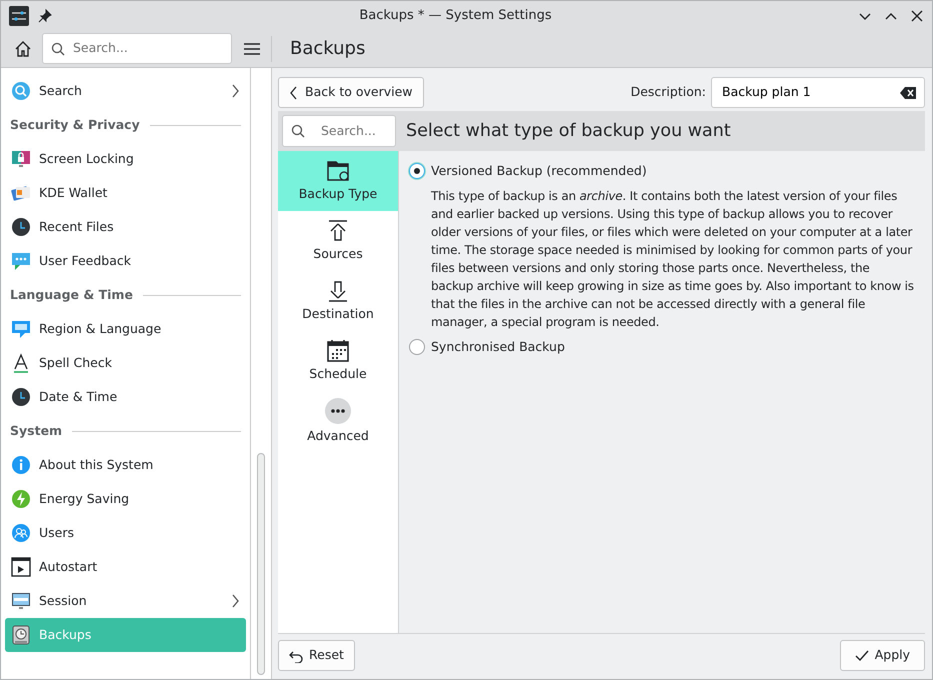 The width and height of the screenshot is (933, 680). What do you see at coordinates (125, 91) in the screenshot?
I see `sidebar-item: Search` at bounding box center [125, 91].